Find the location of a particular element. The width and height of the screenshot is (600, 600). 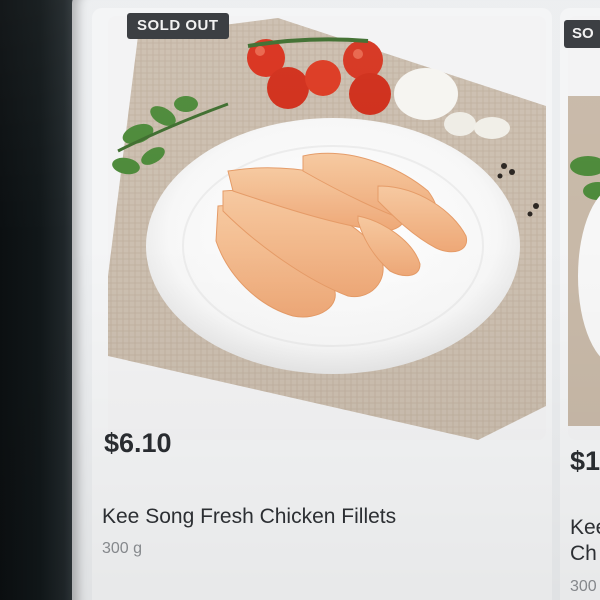

product-weight: 300 g is located at coordinates (122, 548).